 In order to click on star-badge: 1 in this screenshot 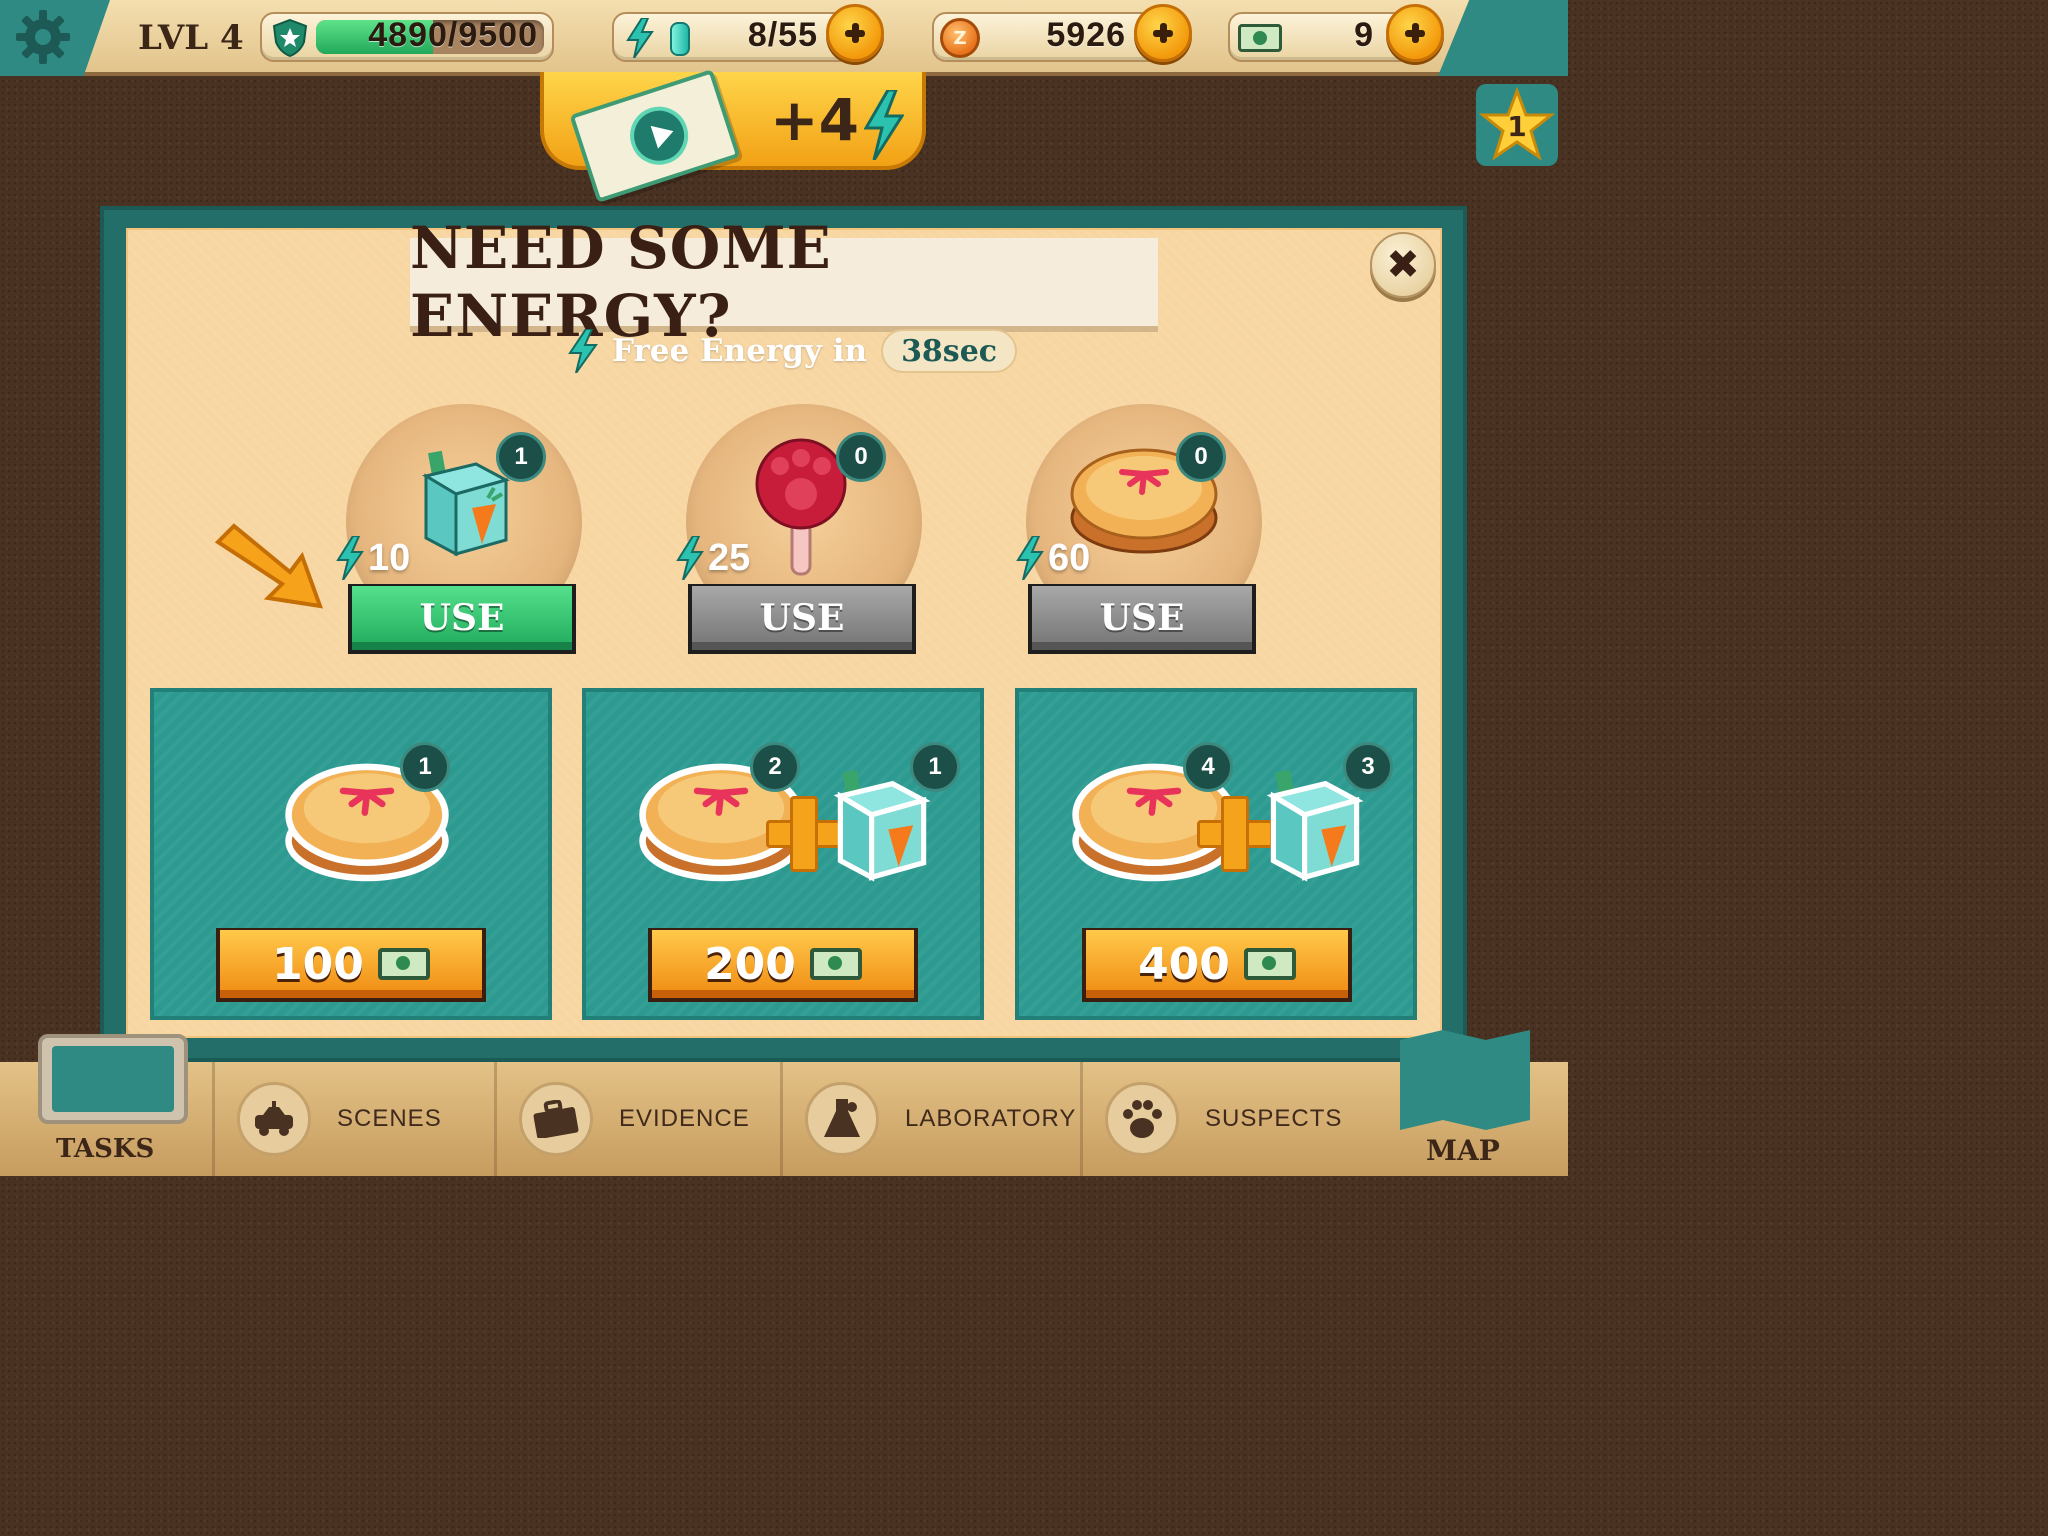, I will do `click(1517, 125)`.